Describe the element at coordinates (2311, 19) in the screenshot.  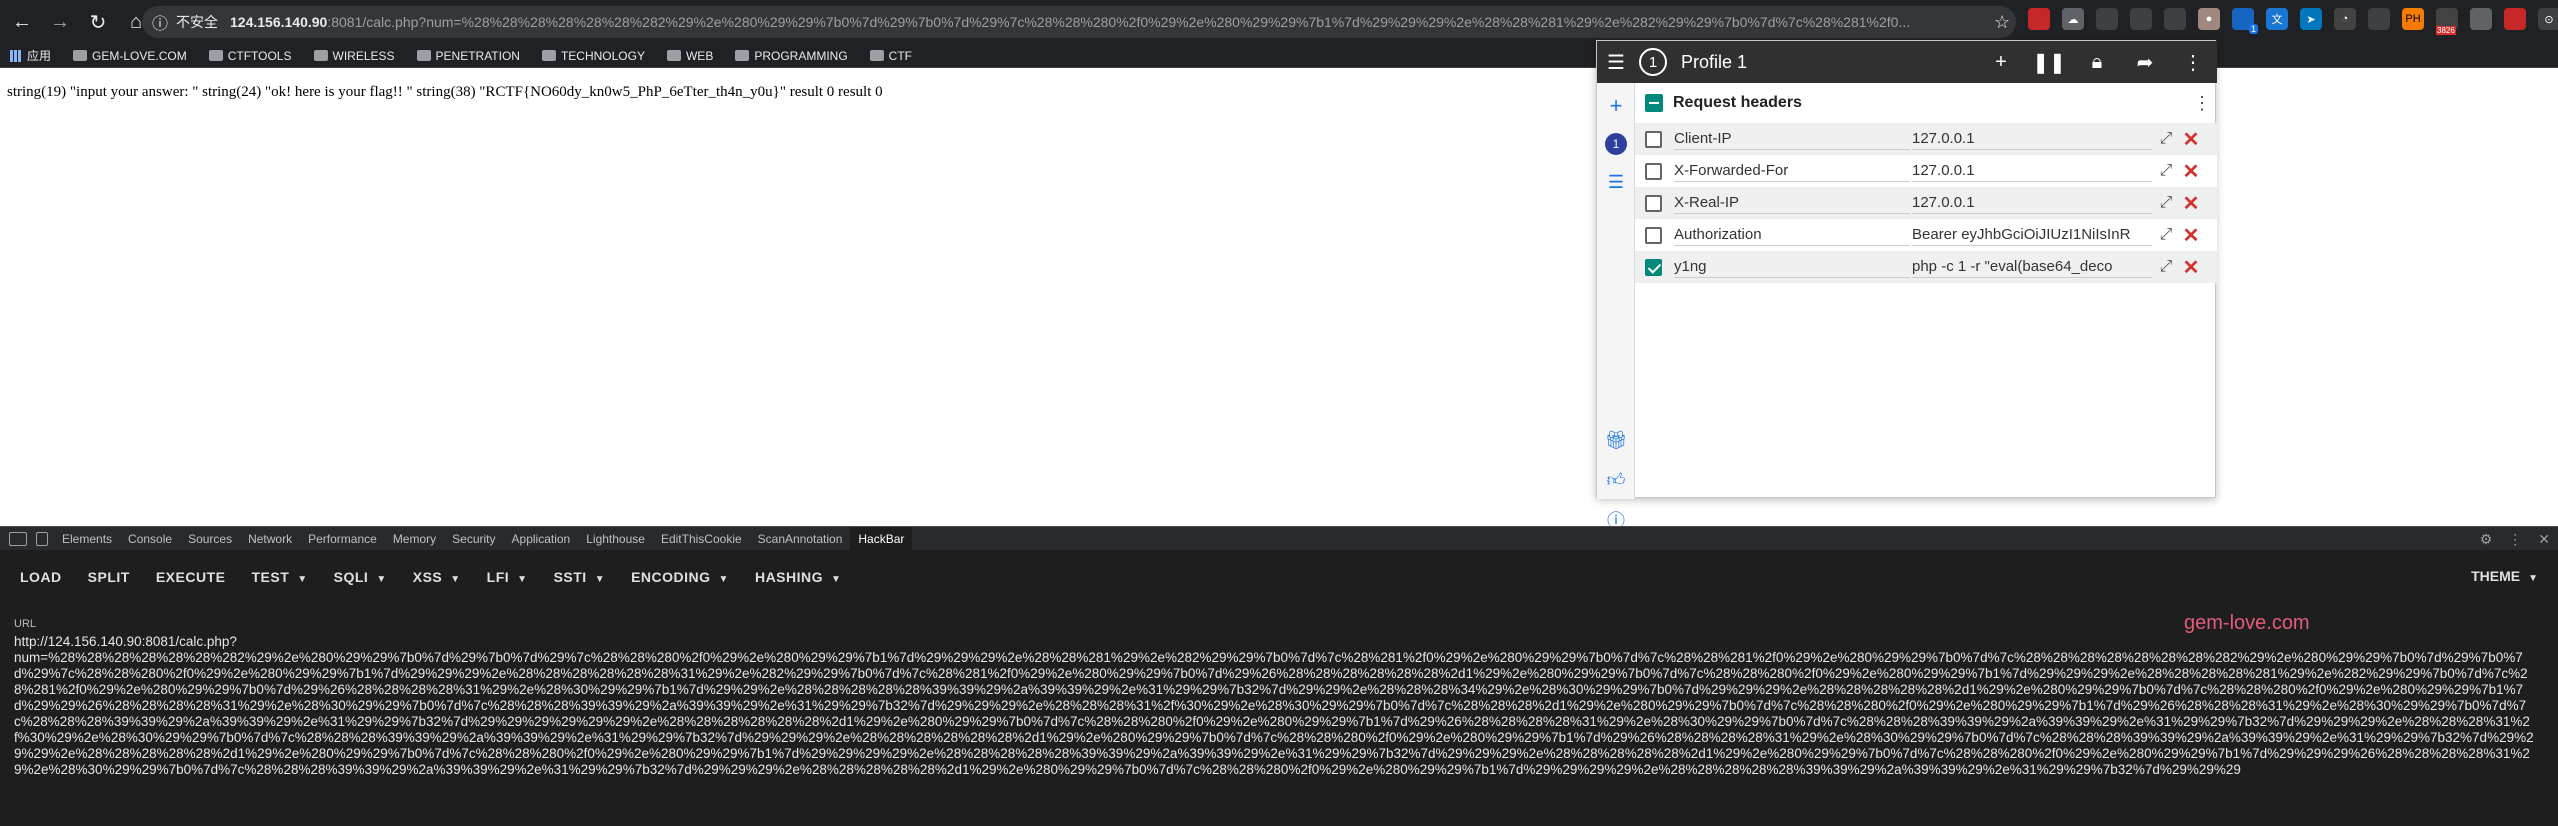
I see `send-extension-icon: ➤` at that location.